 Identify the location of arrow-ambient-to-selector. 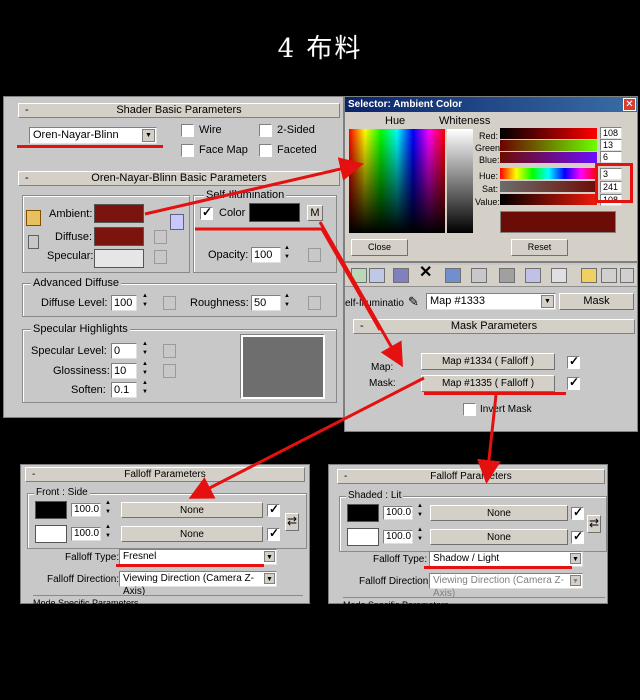
(254, 186).